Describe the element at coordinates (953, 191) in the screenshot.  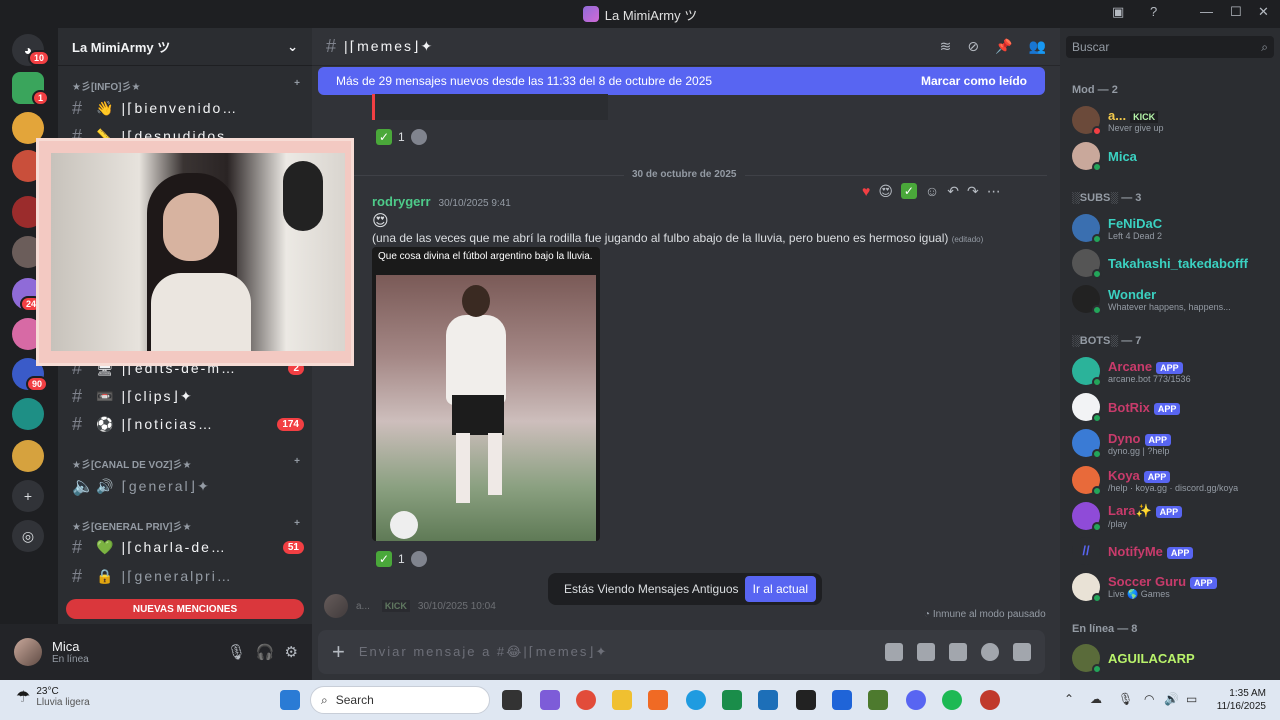
I see `reply-icon: ↶` at that location.